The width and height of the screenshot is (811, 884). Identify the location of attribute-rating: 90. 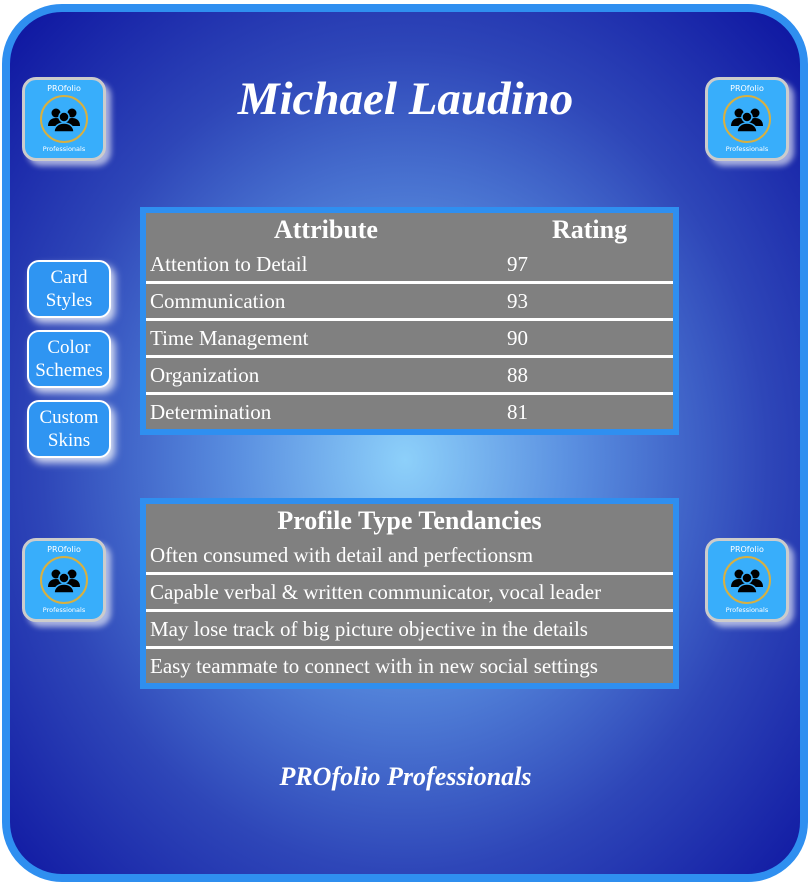
(517, 338).